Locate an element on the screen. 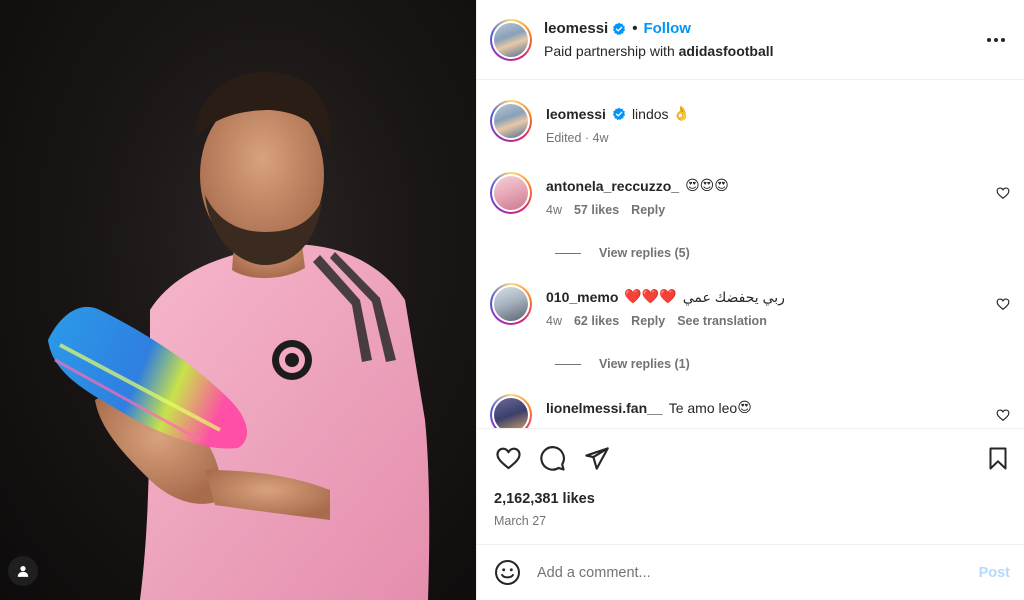 The width and height of the screenshot is (1024, 600). heart-icon is located at coordinates (508, 458).